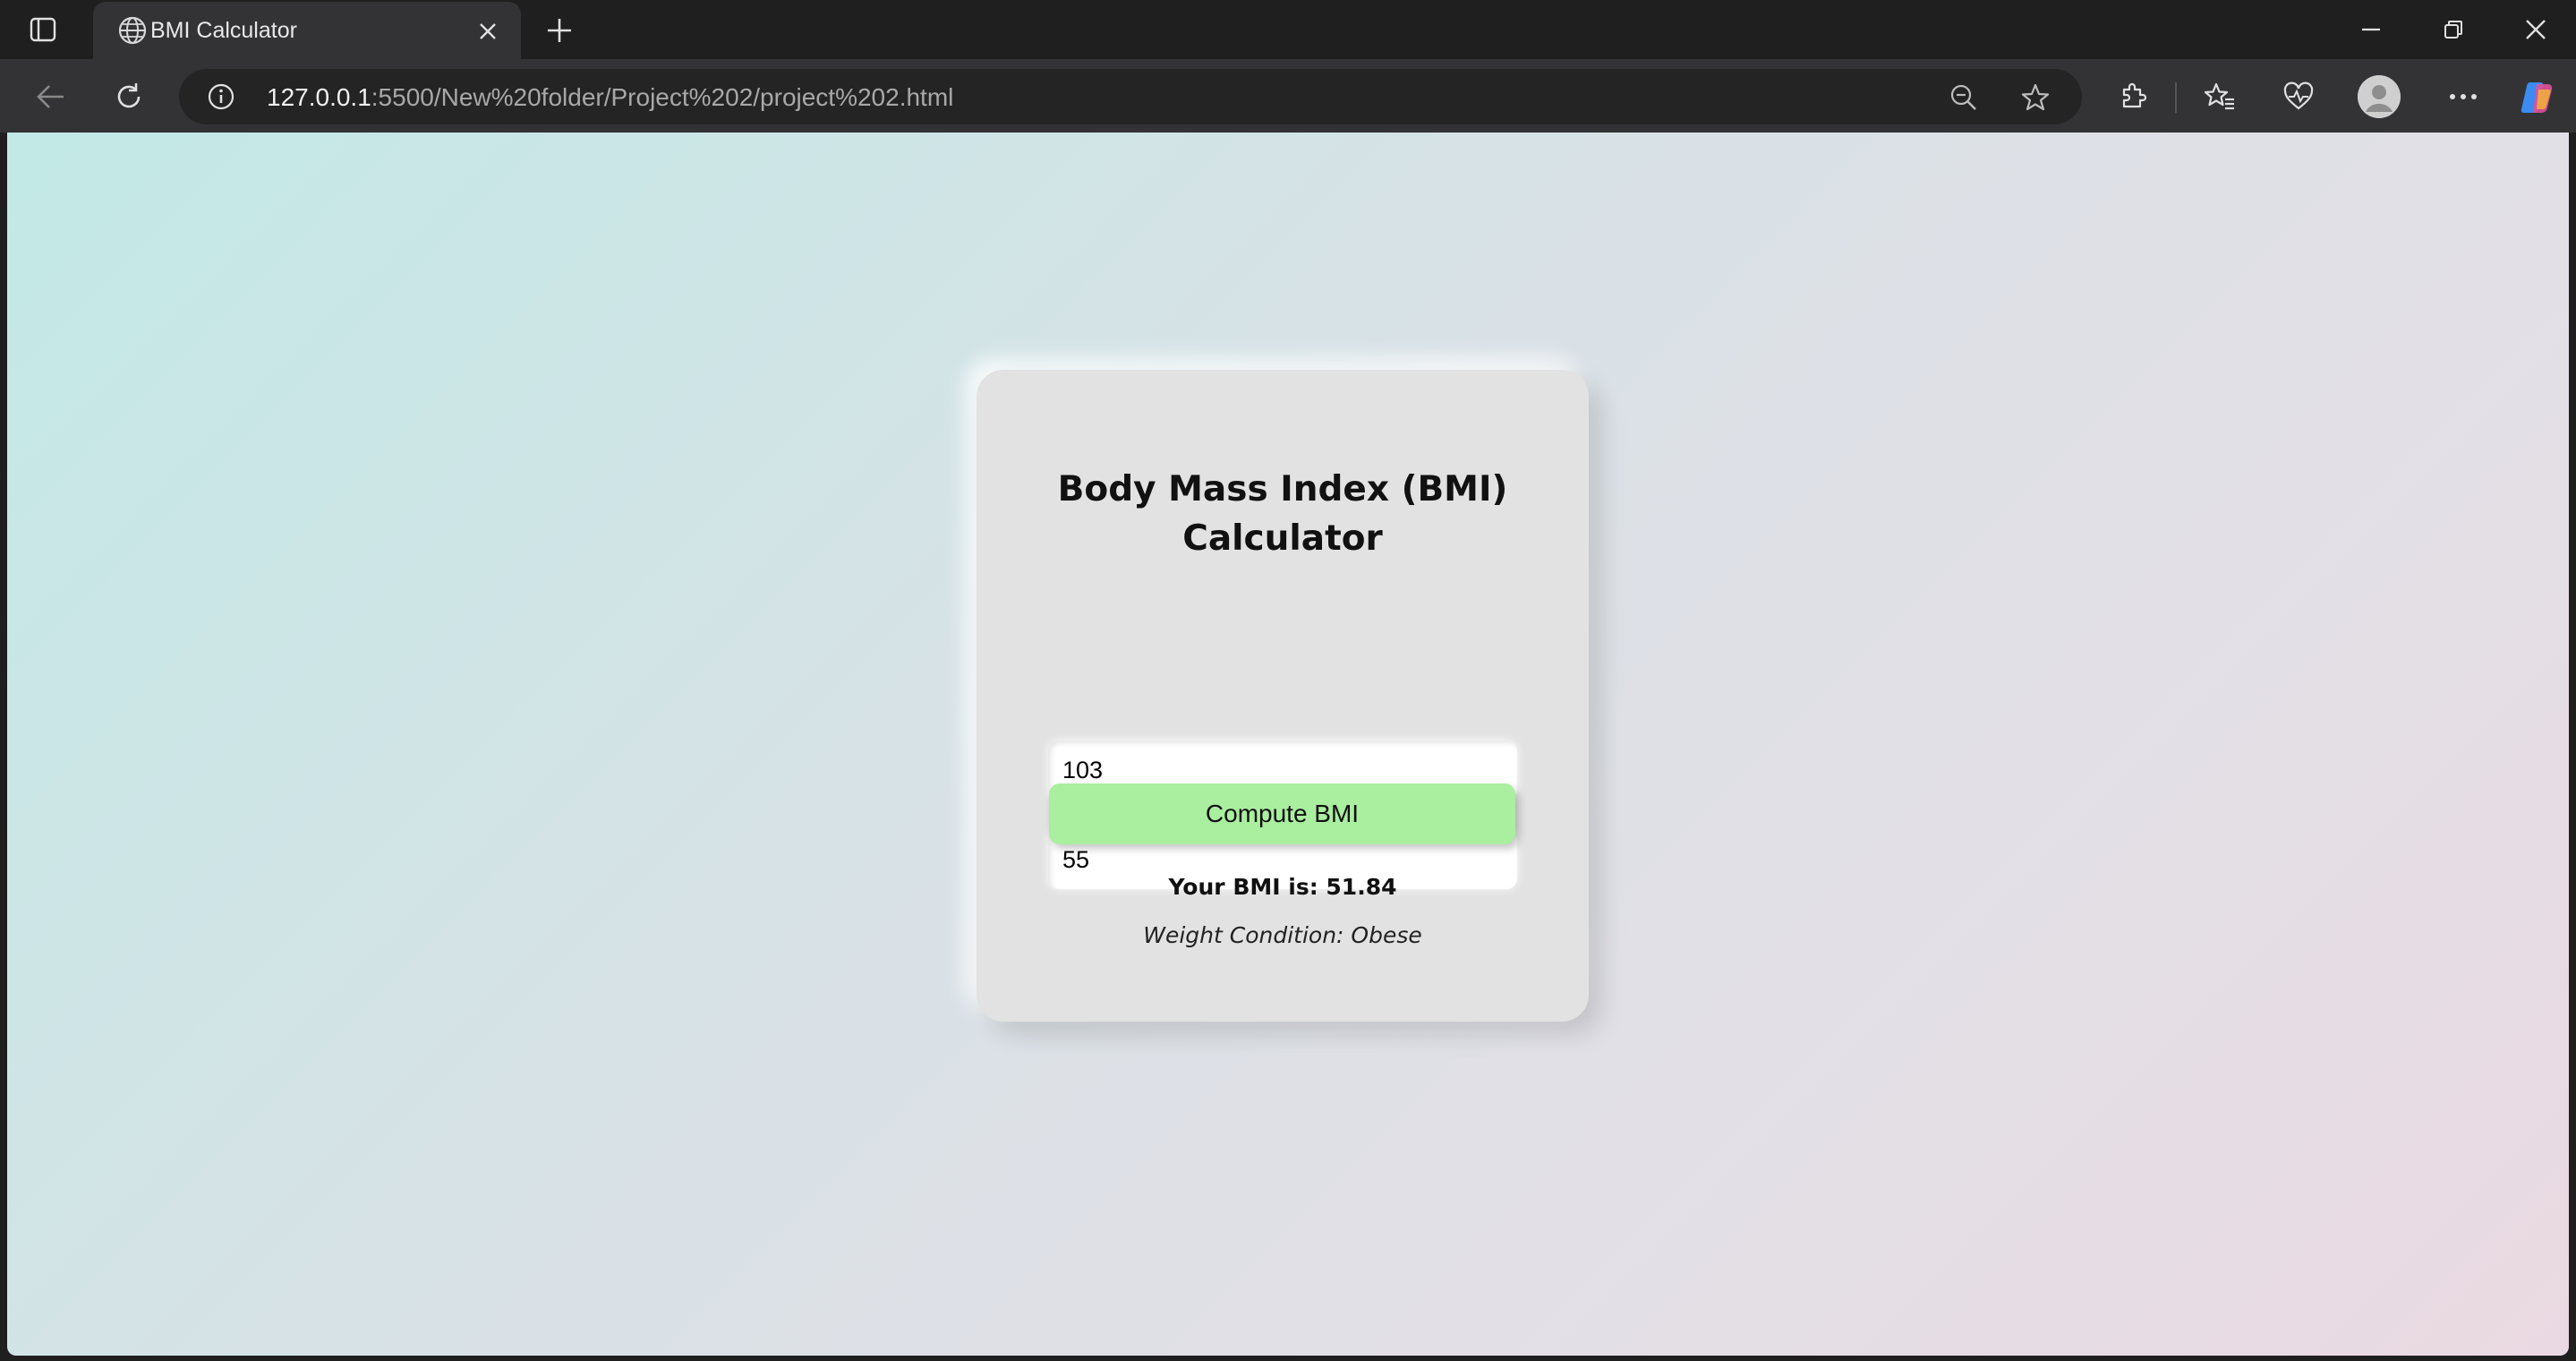  What do you see at coordinates (128, 97) in the screenshot?
I see `refresh-icon` at bounding box center [128, 97].